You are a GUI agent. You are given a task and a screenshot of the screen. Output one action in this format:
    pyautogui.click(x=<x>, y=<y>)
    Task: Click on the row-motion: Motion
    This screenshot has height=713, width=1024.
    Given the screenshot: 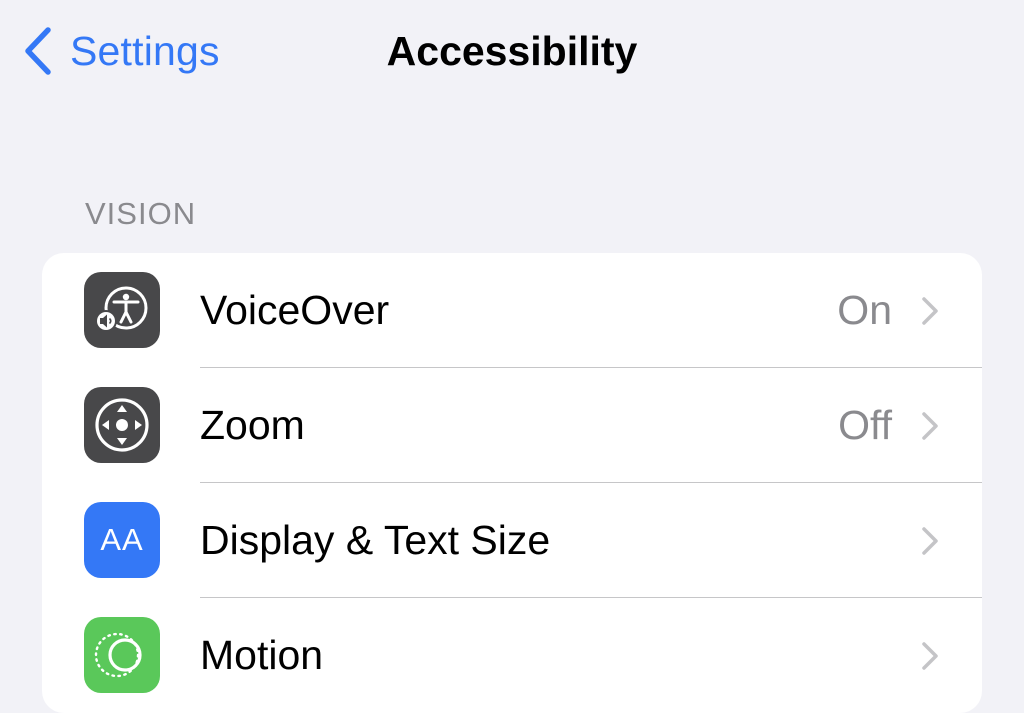 What is the action you would take?
    pyautogui.click(x=512, y=655)
    